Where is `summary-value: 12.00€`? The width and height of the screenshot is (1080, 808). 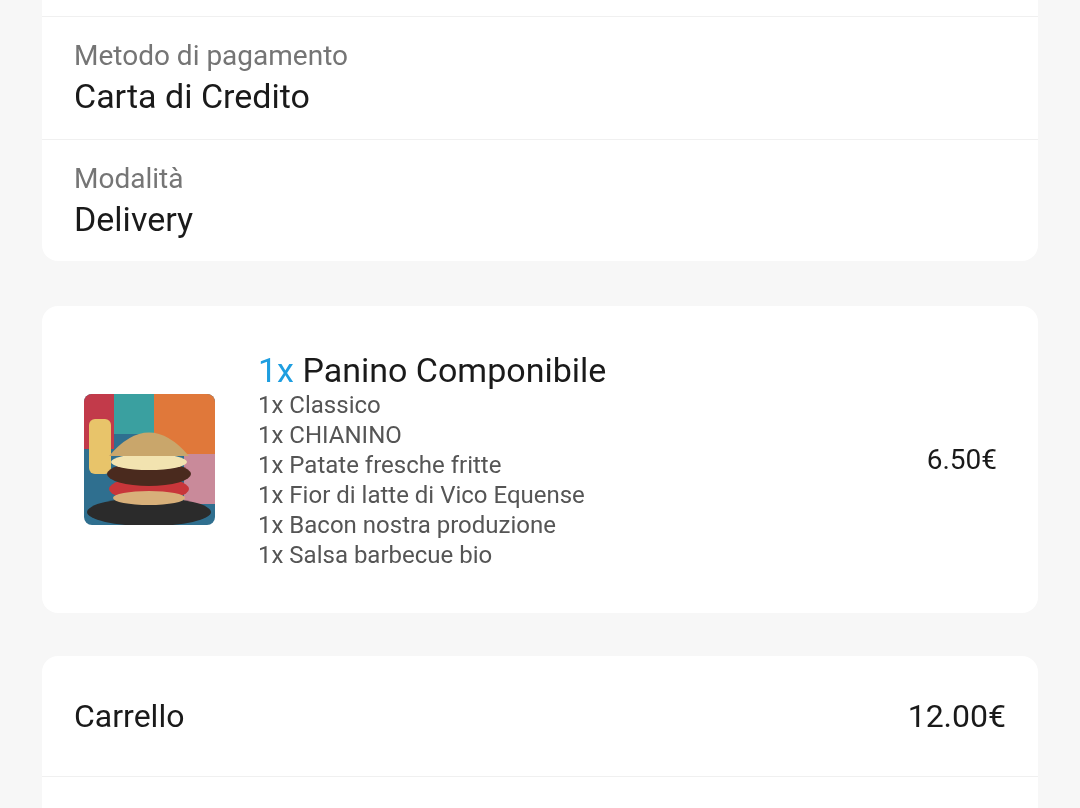
summary-value: 12.00€ is located at coordinates (956, 716).